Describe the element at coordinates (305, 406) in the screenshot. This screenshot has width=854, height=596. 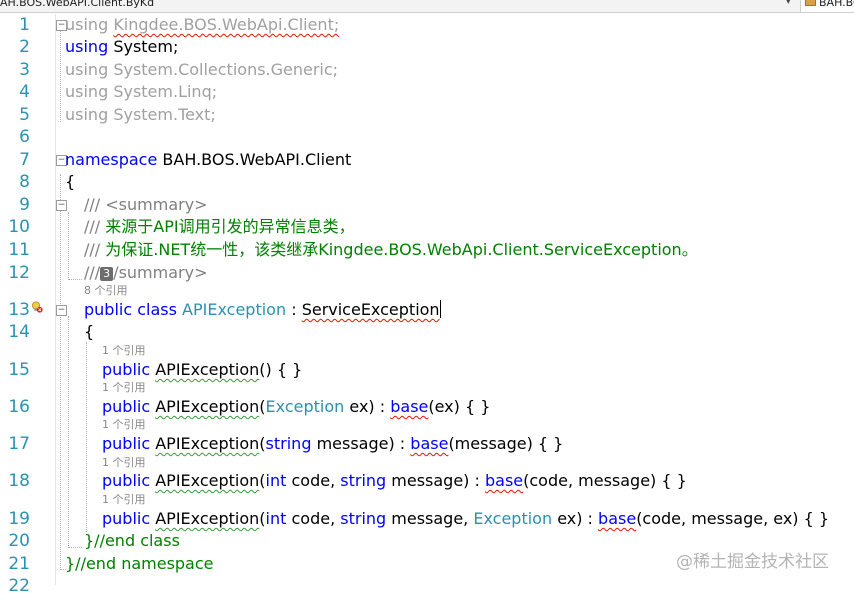
I see `param-type: Exception` at that location.